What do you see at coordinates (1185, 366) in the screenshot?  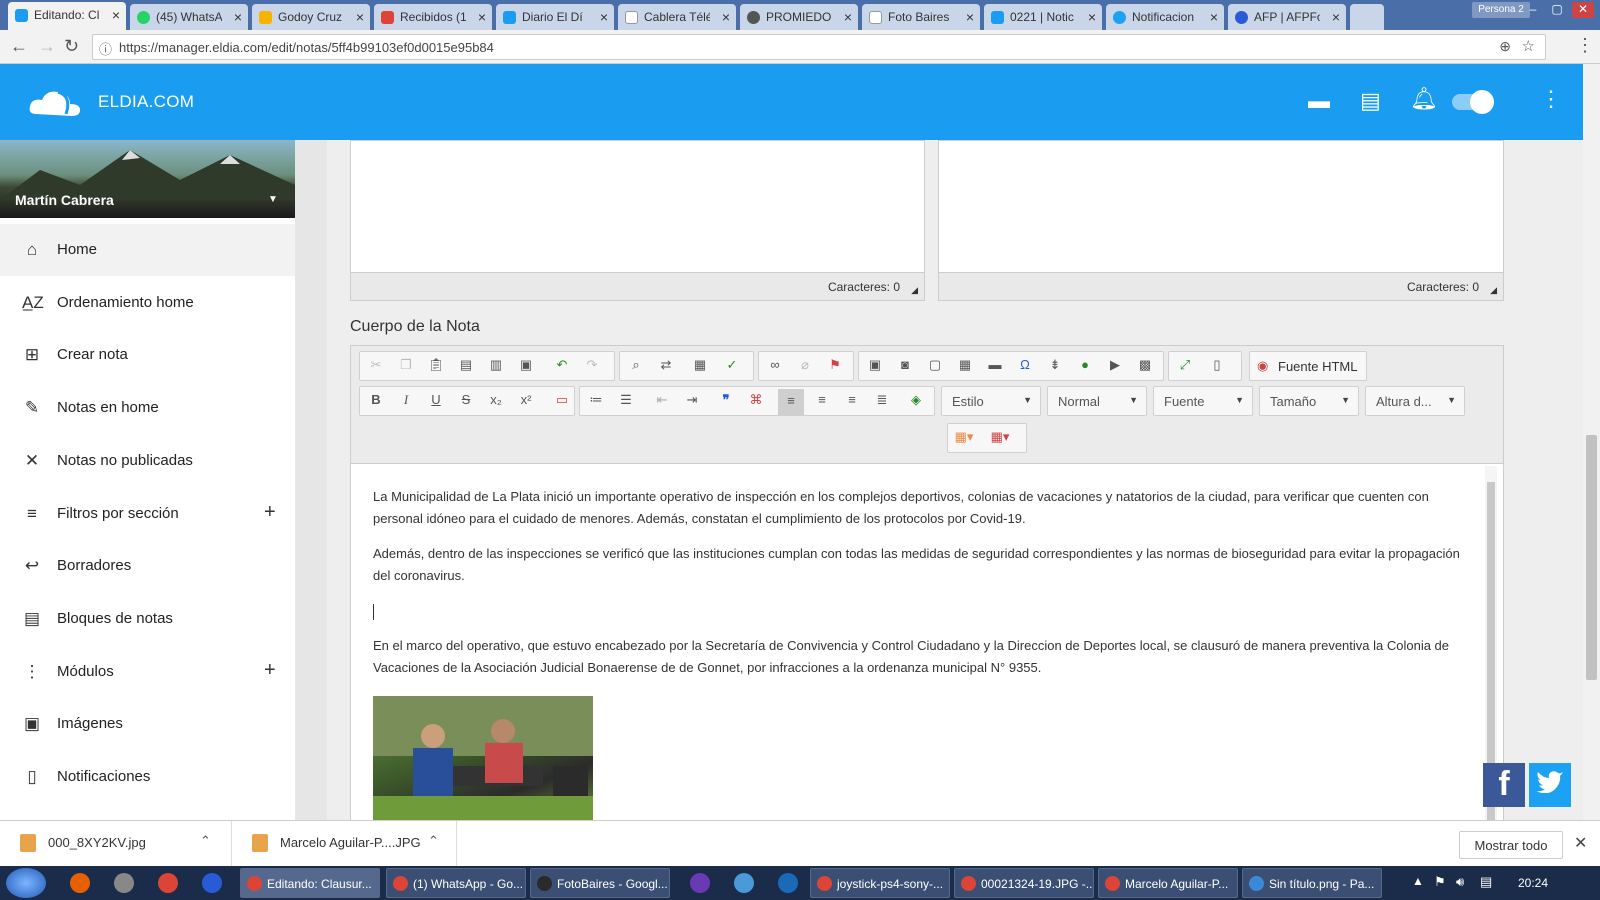 I see `maximize-editor-icon: ⤢` at bounding box center [1185, 366].